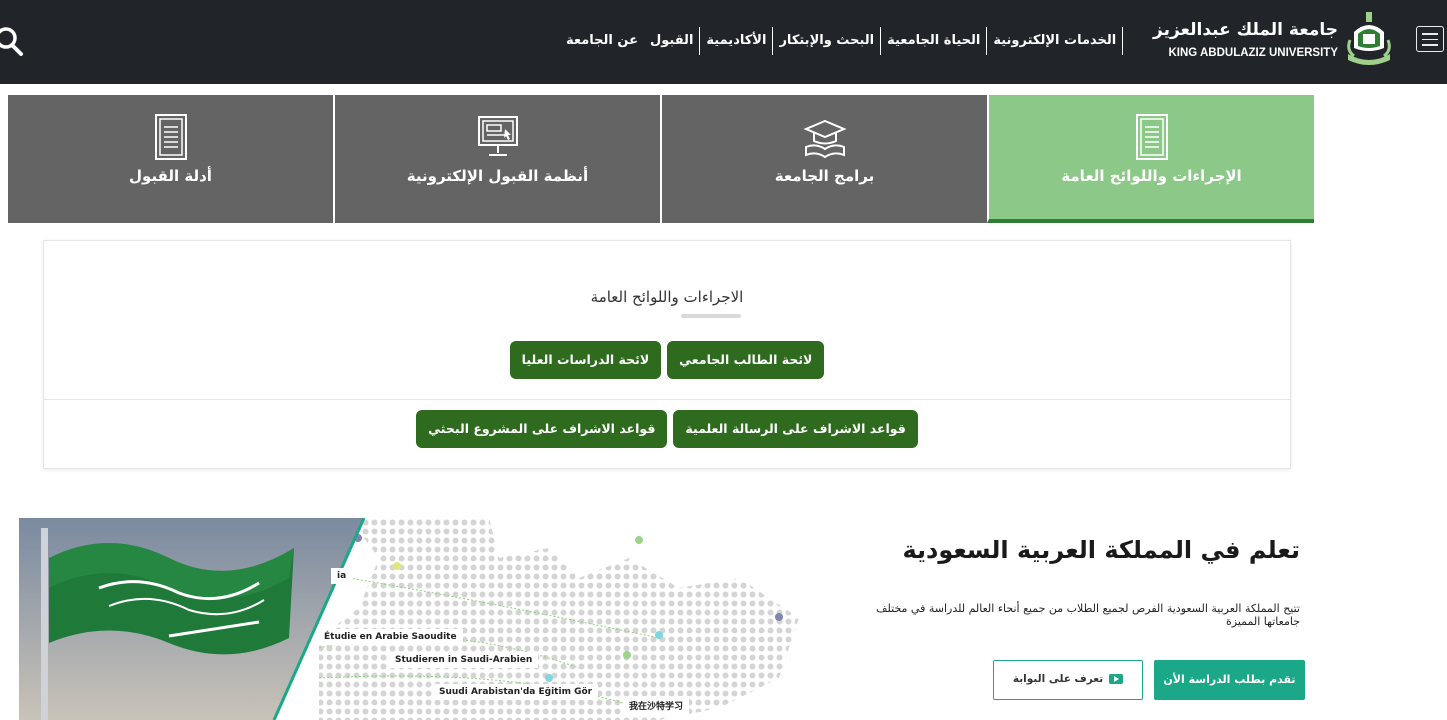  I want to click on tab-label: أدلة القبول, so click(170, 176).